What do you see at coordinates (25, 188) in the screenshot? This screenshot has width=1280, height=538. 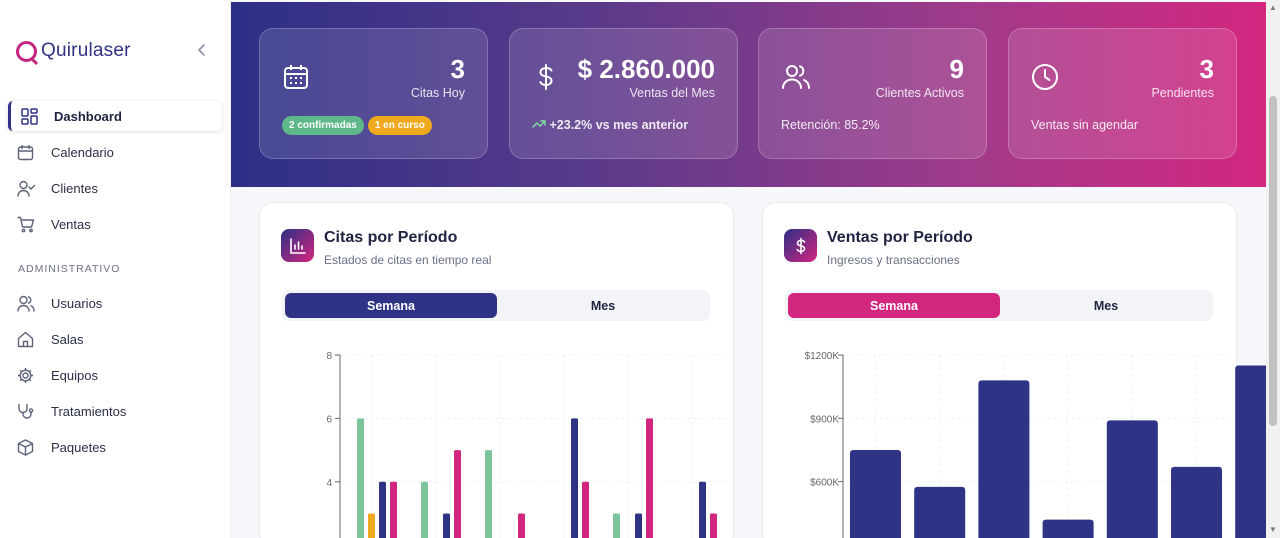 I see `user-check-icon` at bounding box center [25, 188].